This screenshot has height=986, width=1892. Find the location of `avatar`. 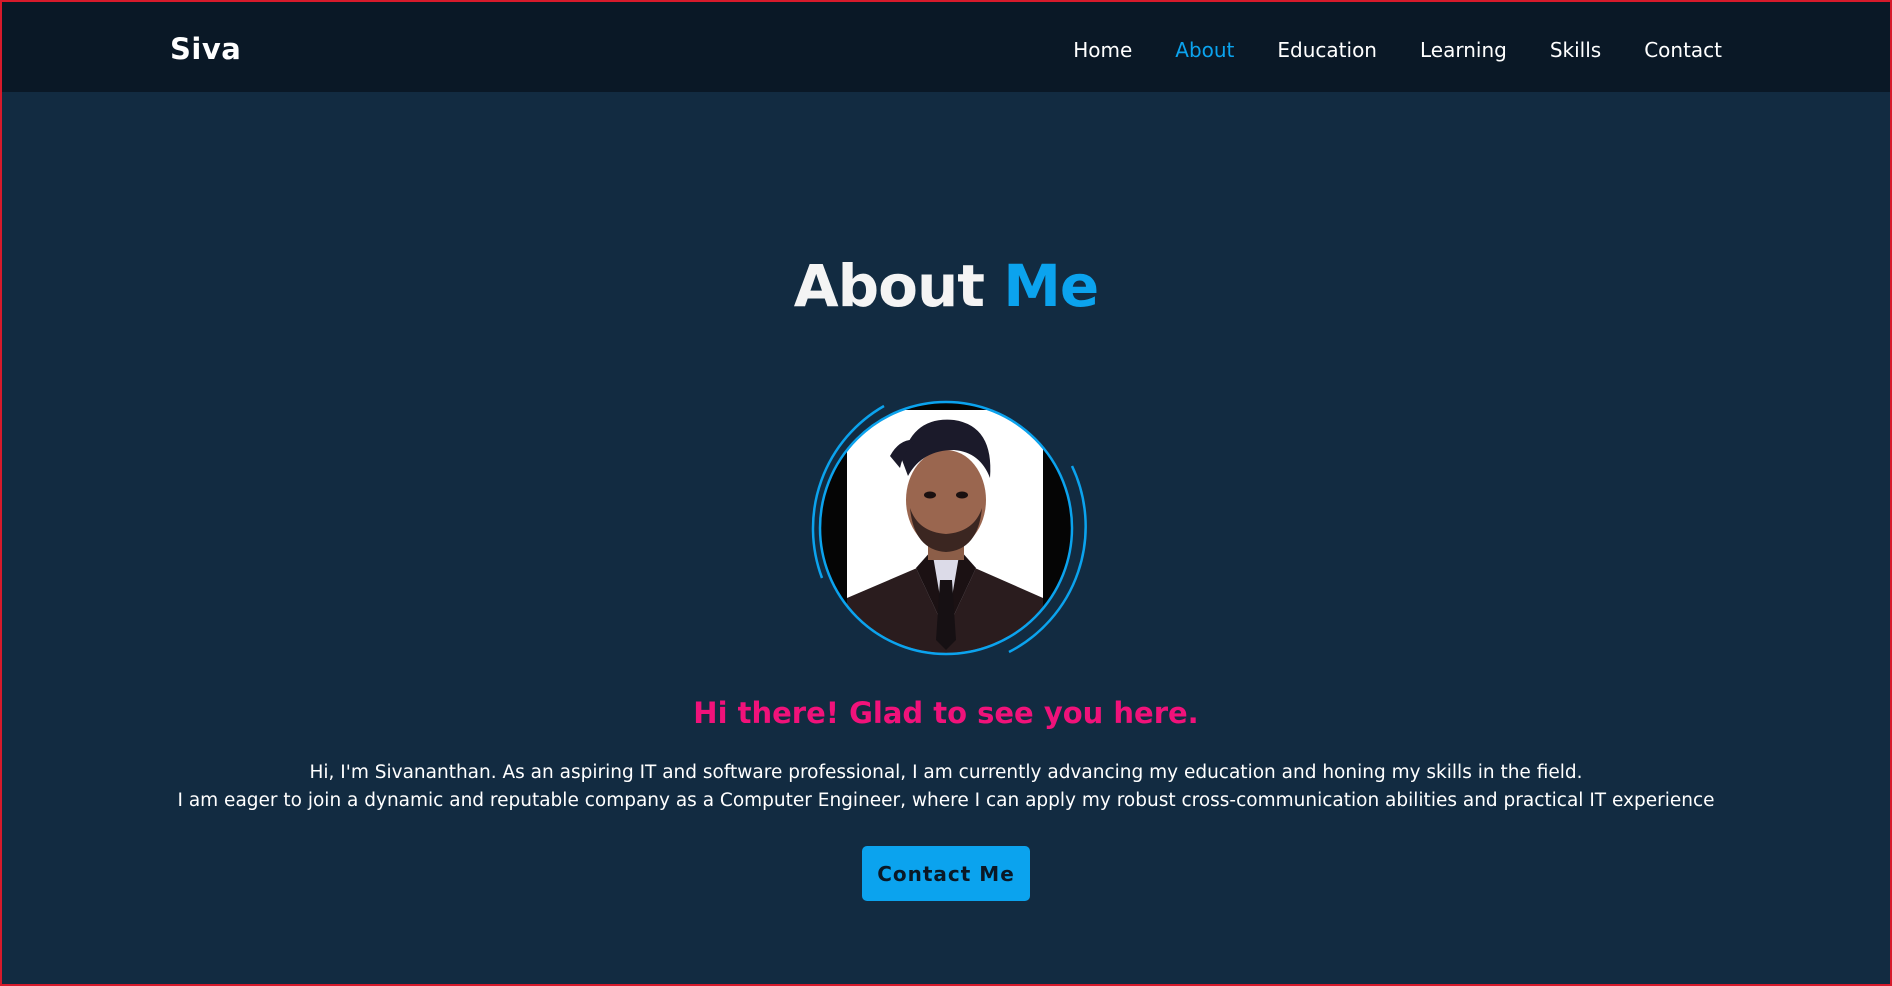

avatar is located at coordinates (946, 530).